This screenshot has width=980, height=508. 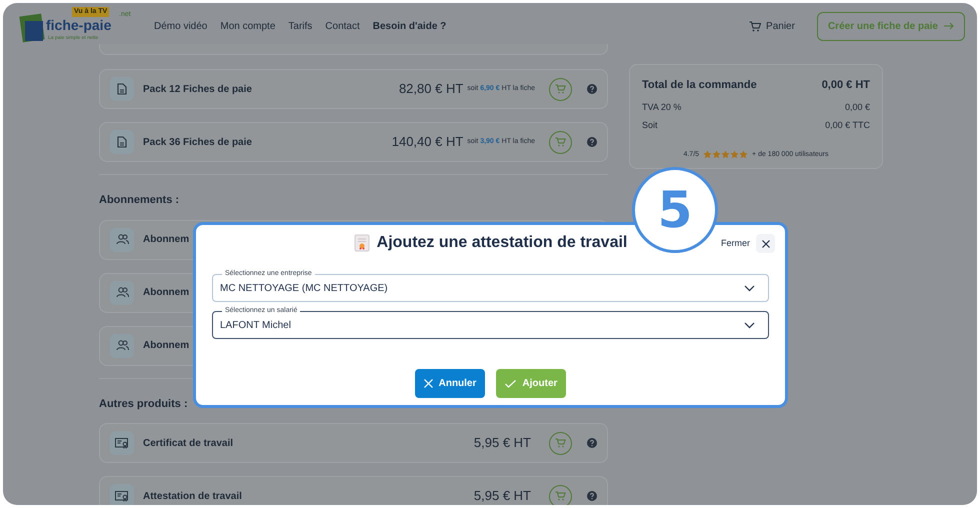 What do you see at coordinates (662, 107) in the screenshot?
I see `summary-label: TVA 20 %` at bounding box center [662, 107].